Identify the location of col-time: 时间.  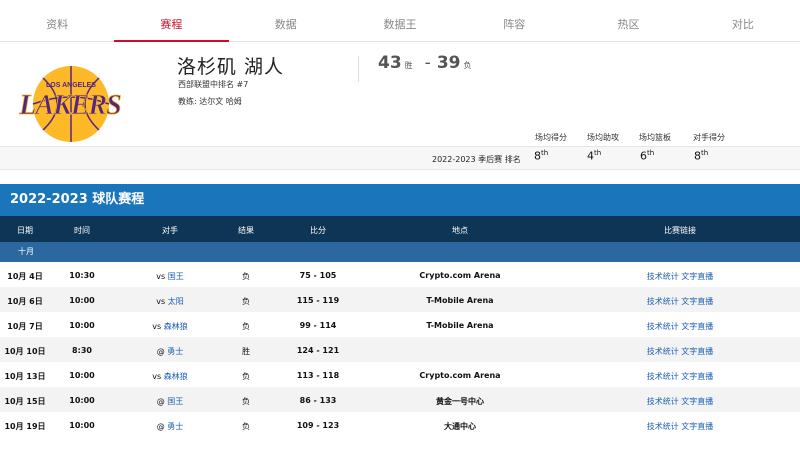
(82, 230).